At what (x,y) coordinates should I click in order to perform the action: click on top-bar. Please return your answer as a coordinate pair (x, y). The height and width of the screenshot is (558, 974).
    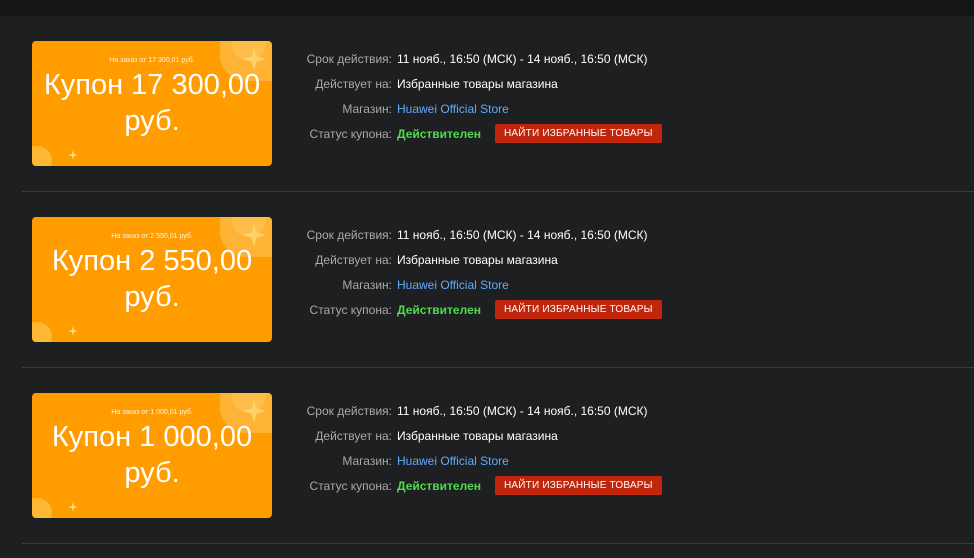
    Looking at the image, I should click on (487, 8).